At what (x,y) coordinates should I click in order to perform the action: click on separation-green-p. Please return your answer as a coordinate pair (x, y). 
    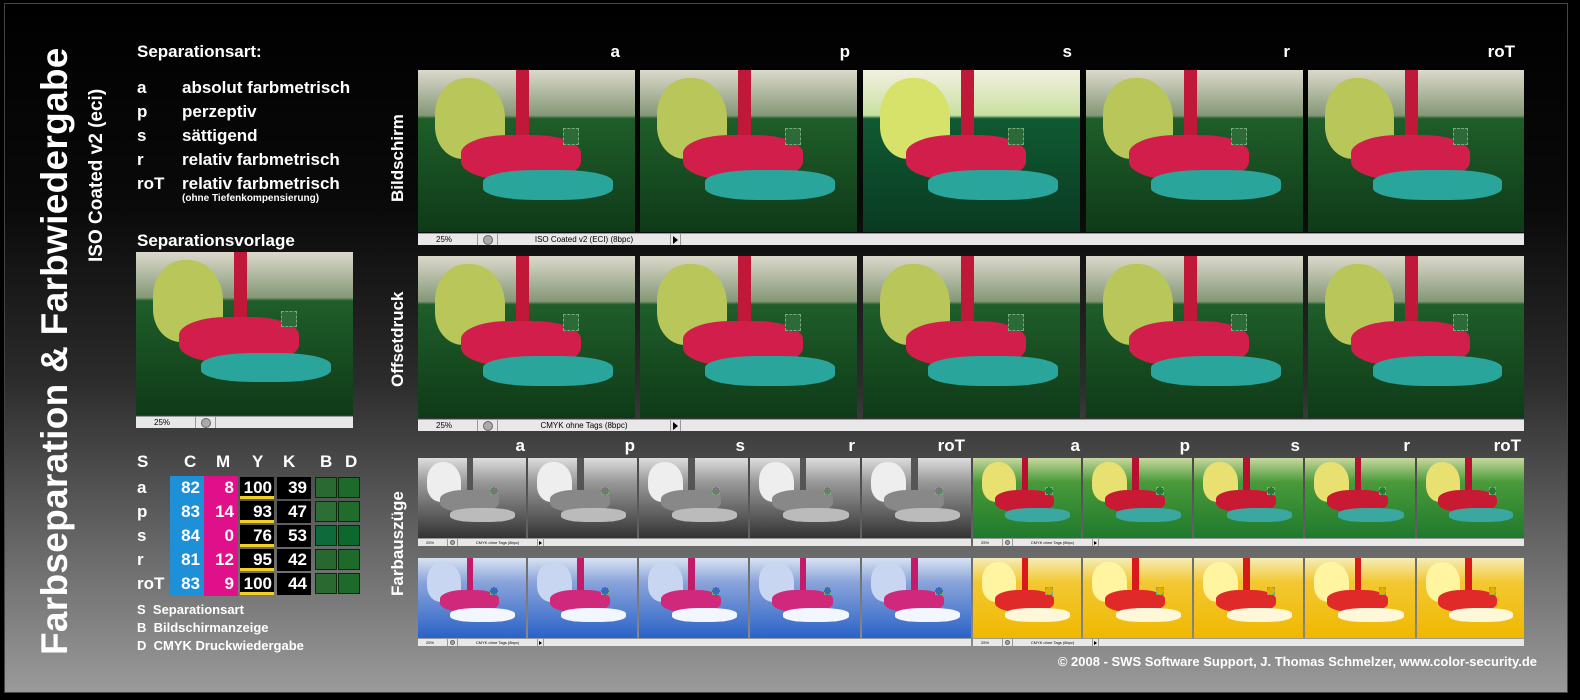
    Looking at the image, I should click on (1137, 498).